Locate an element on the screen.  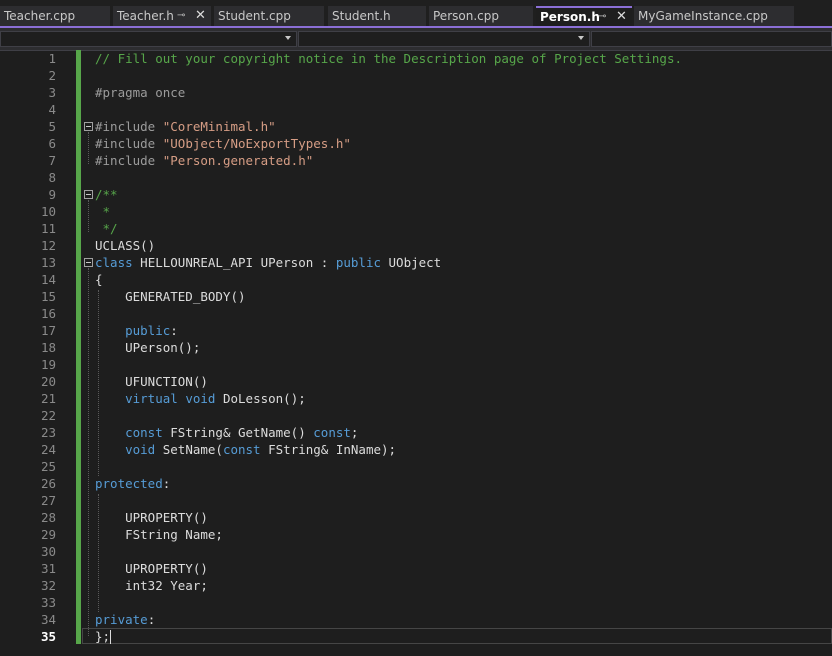
code-line: 9 /** is located at coordinates (416, 194).